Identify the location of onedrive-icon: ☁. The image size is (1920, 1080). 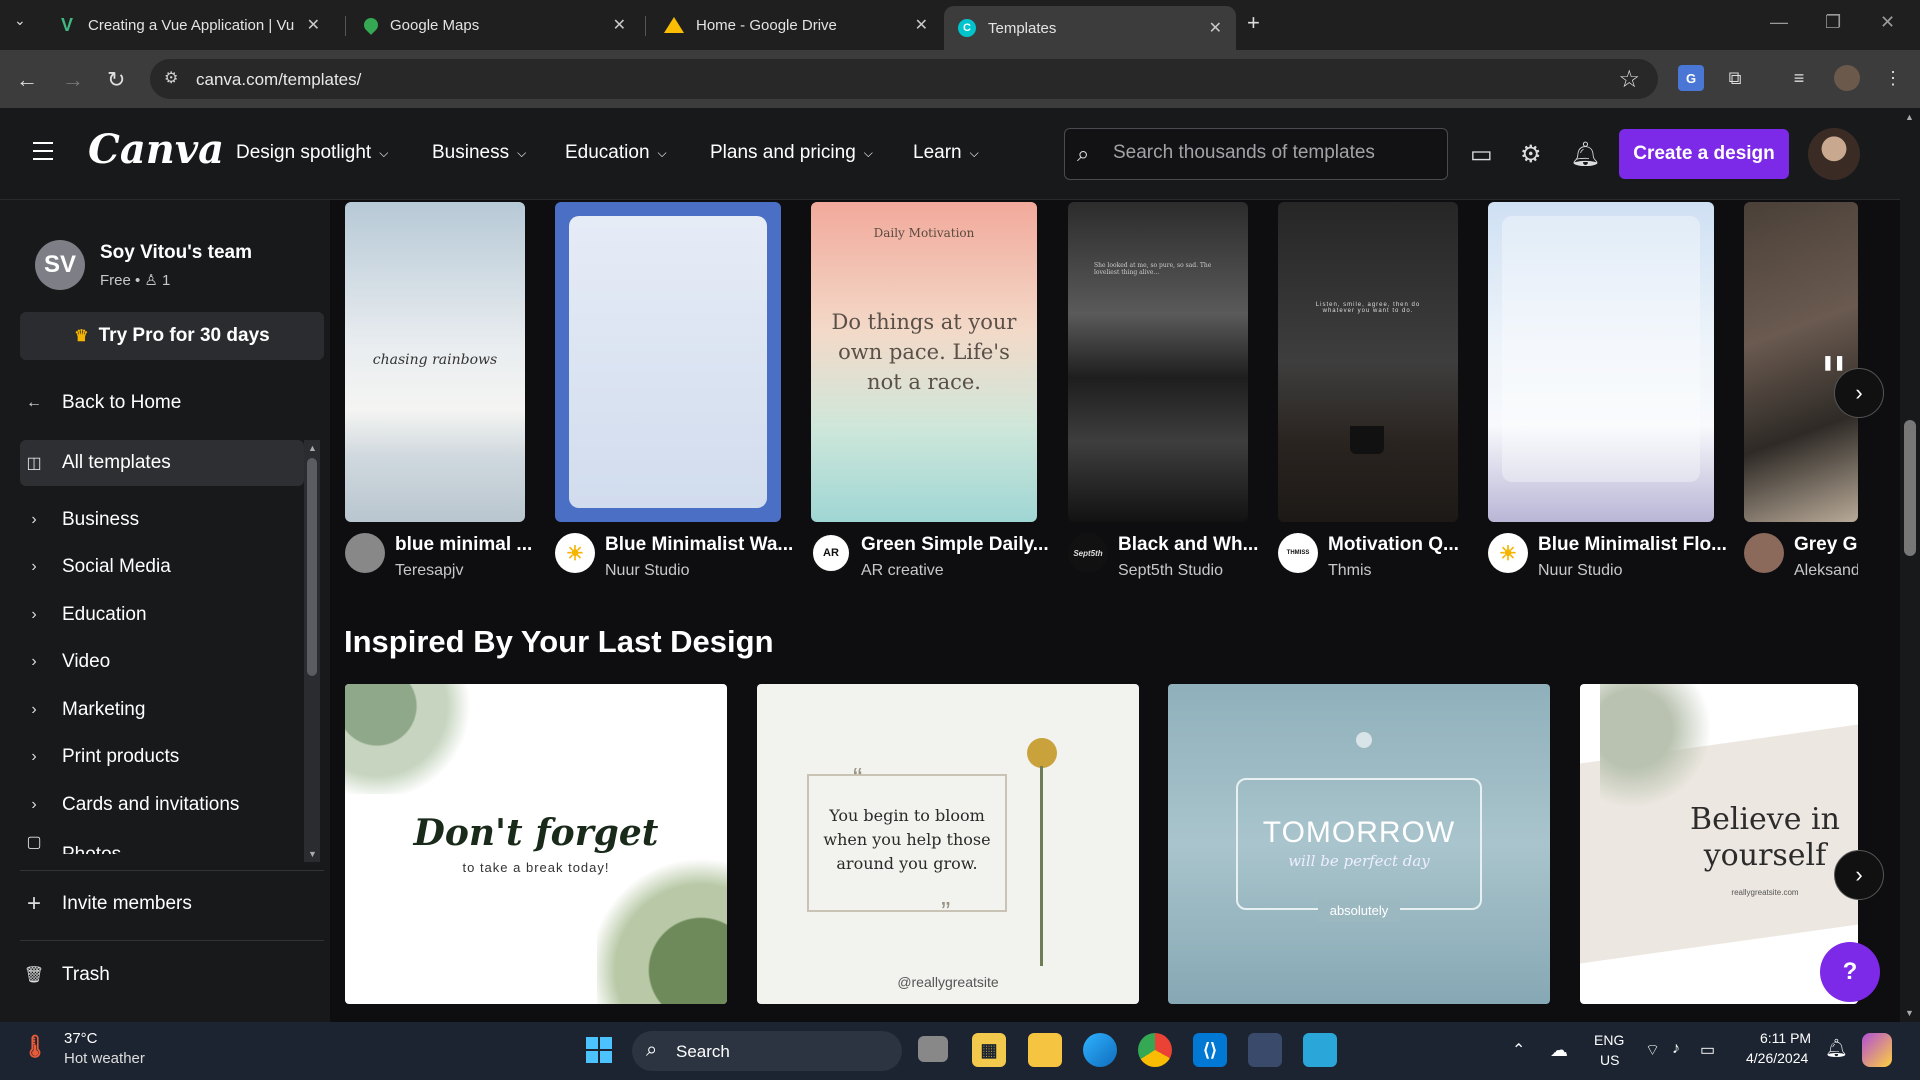
(1559, 1050).